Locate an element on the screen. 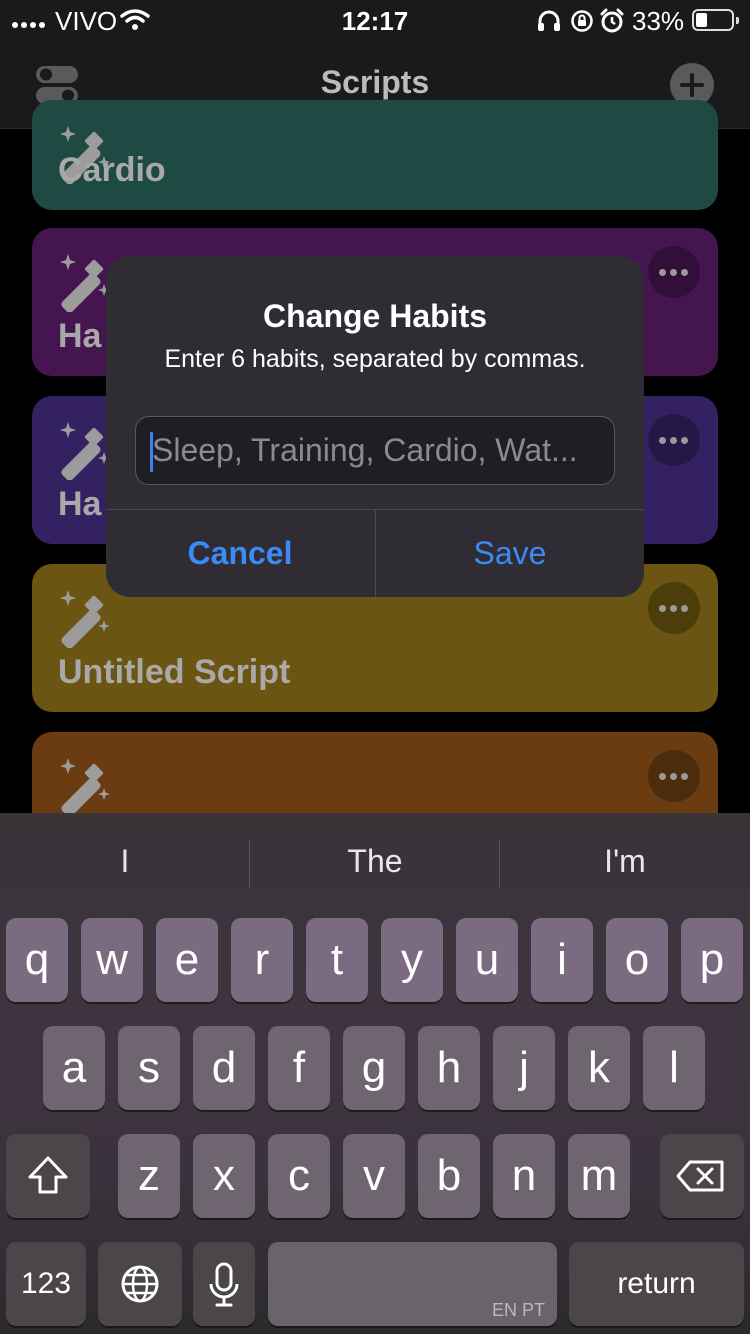 This screenshot has height=1334, width=750. key-x: x is located at coordinates (224, 1176).